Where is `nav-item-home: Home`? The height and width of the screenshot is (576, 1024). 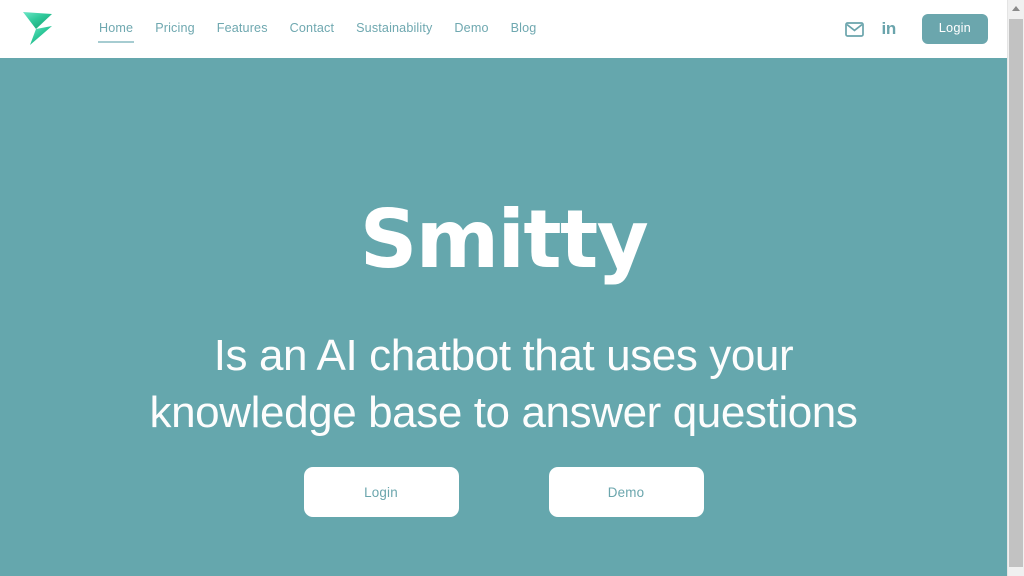 nav-item-home: Home is located at coordinates (116, 30).